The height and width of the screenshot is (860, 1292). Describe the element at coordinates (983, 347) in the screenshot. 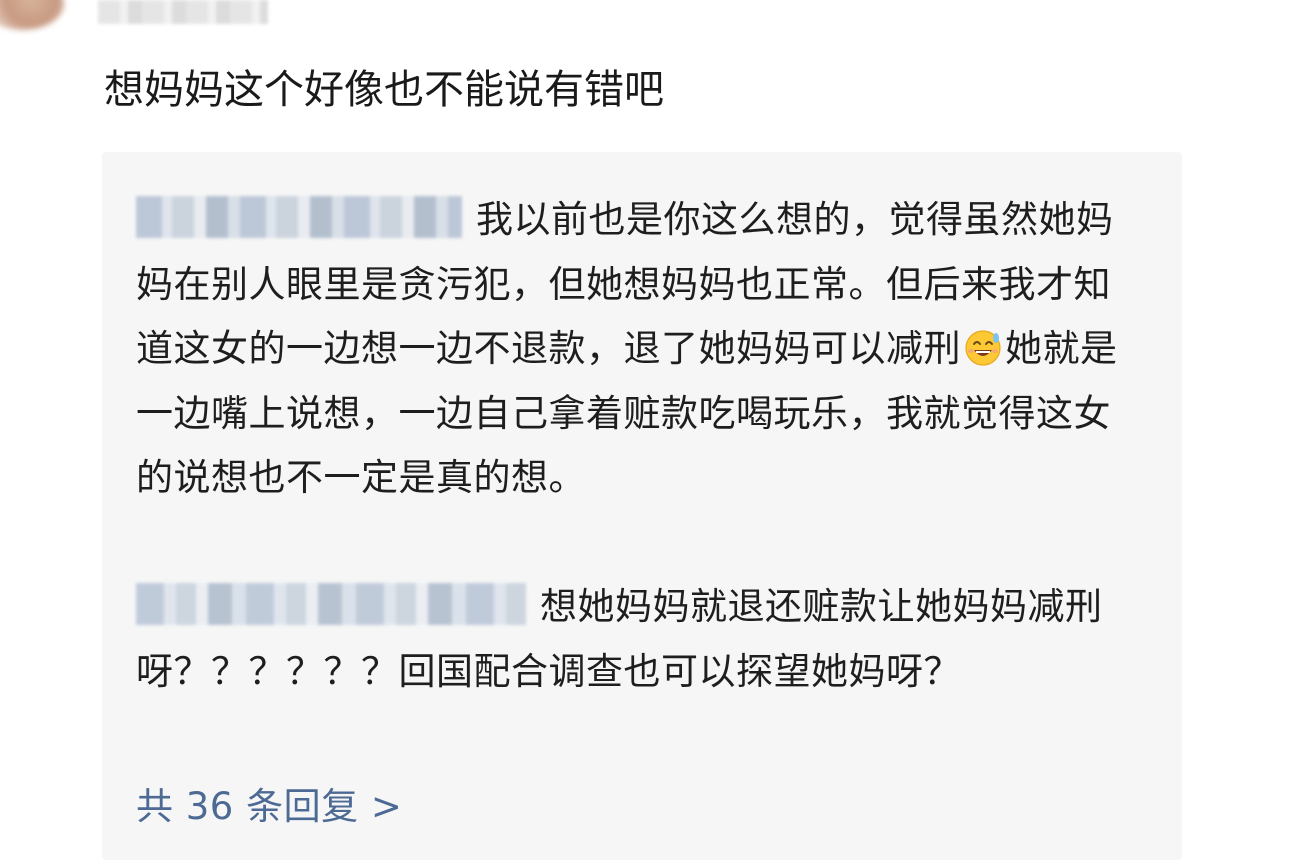

I see `grinning-sweat-emoji-icon` at that location.